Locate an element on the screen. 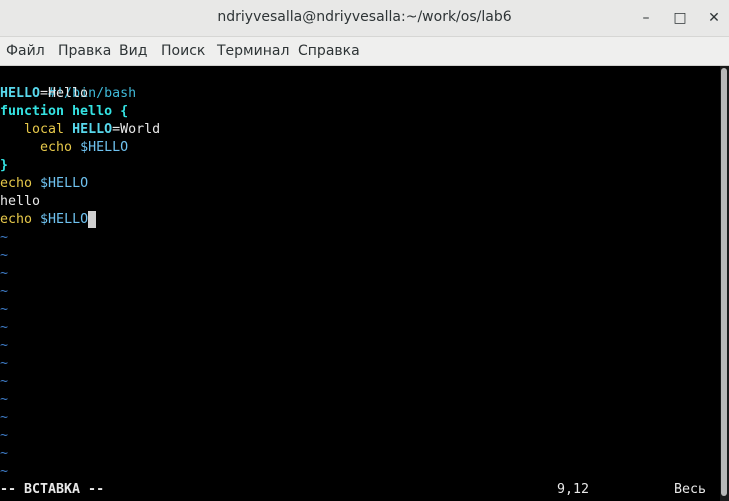  code-line-1: #!/bin/bash is located at coordinates (68, 84).